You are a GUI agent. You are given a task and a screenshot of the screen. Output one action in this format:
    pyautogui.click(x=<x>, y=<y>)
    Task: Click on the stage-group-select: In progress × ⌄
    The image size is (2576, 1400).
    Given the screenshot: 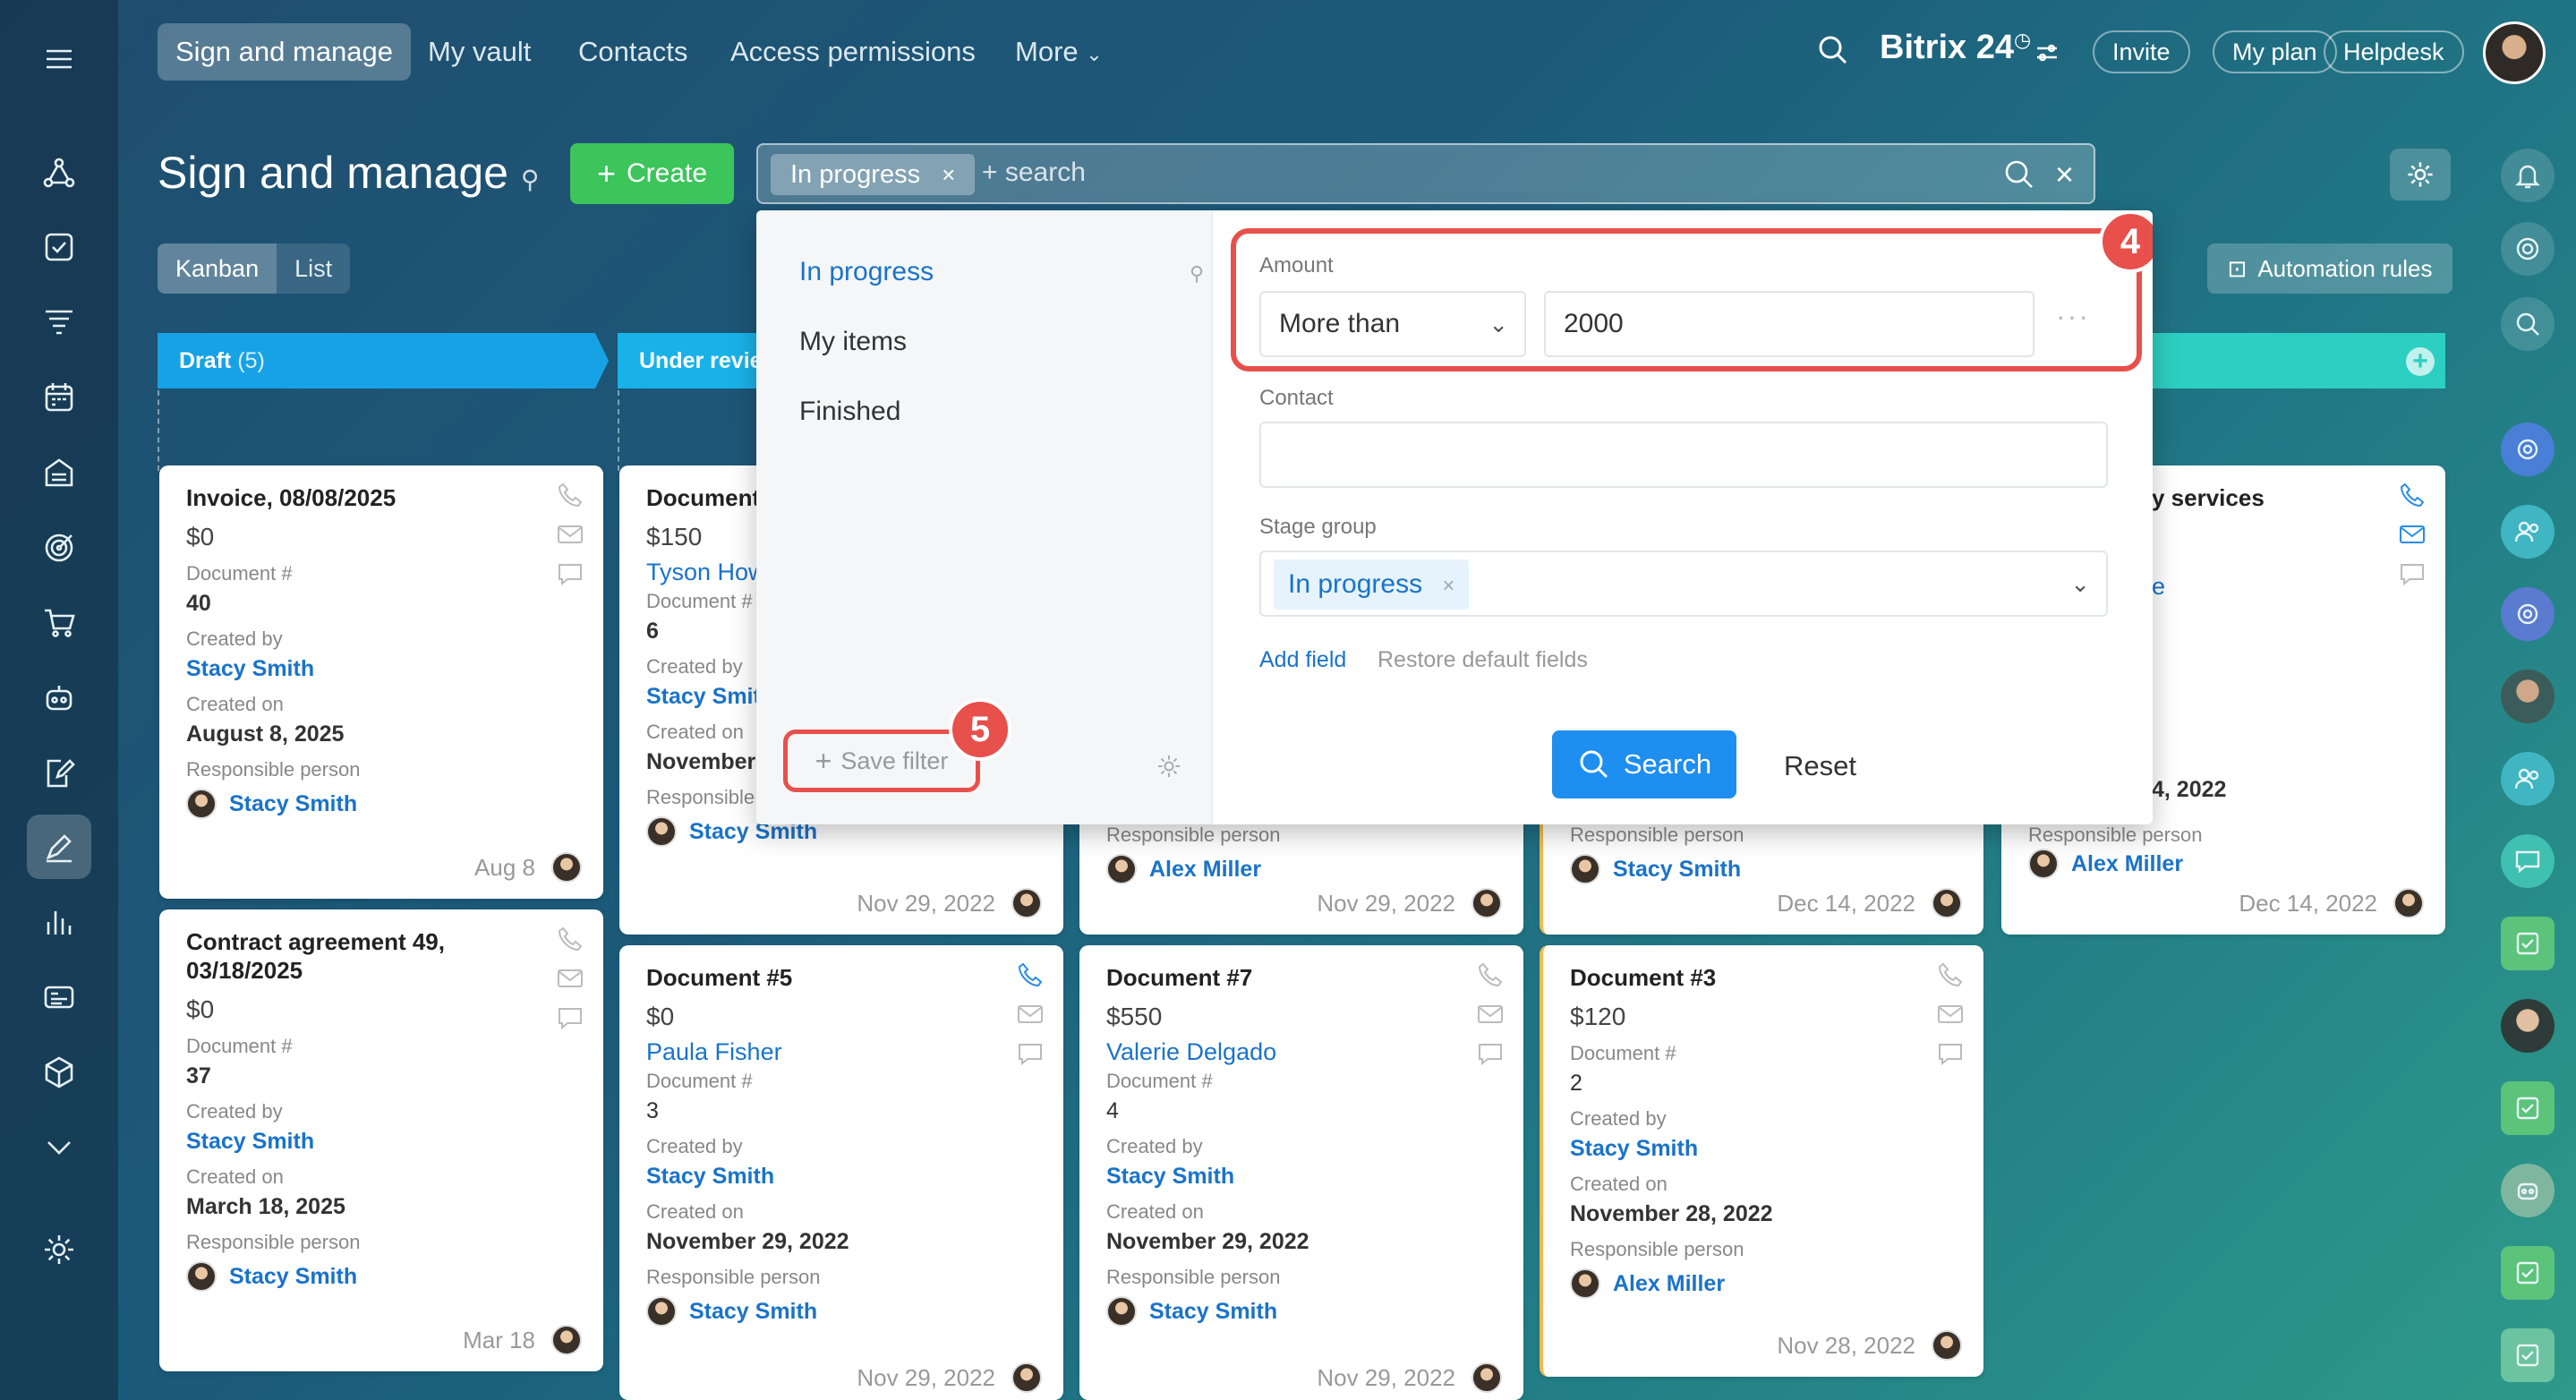 What is the action you would take?
    pyautogui.click(x=1683, y=584)
    